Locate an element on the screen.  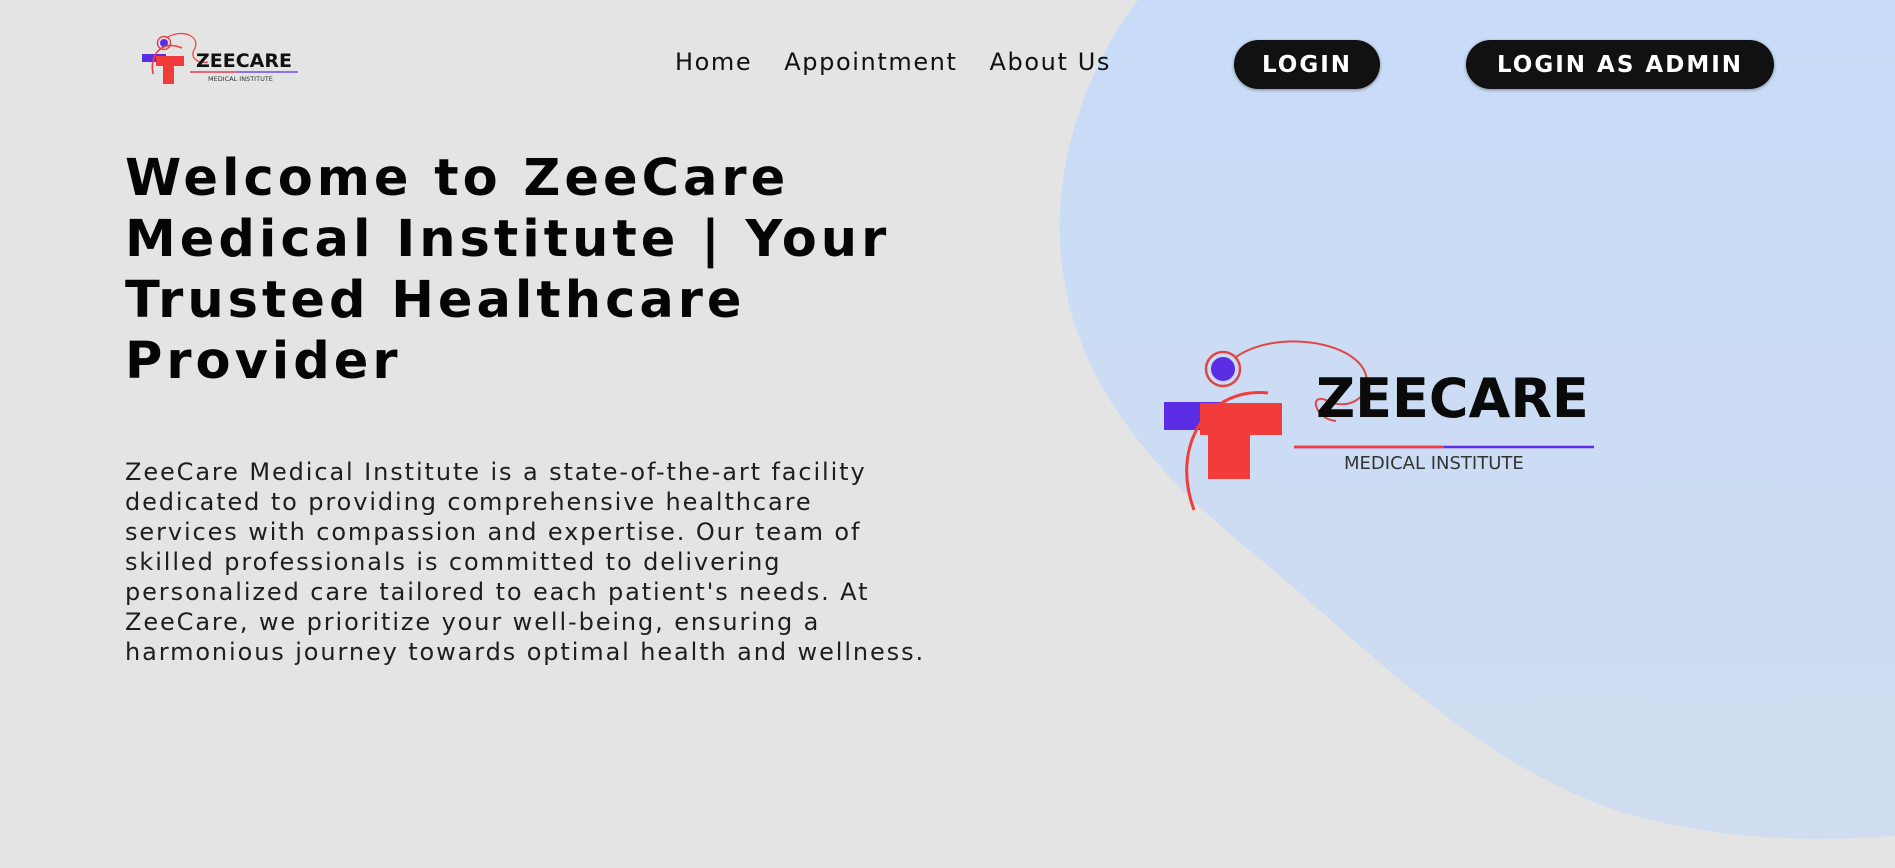
hero-logo: ZEECARE MEDICAL INSTITUTE is located at coordinates (1379, 425).